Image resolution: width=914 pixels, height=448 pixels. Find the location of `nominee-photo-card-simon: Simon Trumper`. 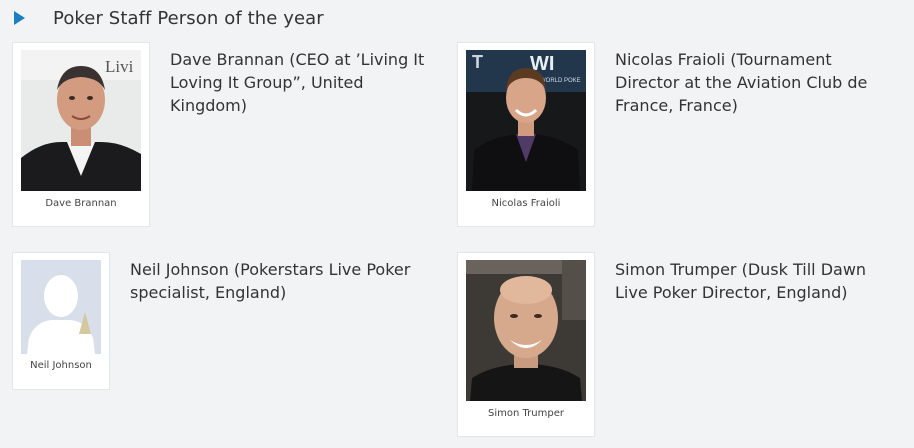

nominee-photo-card-simon: Simon Trumper is located at coordinates (526, 344).